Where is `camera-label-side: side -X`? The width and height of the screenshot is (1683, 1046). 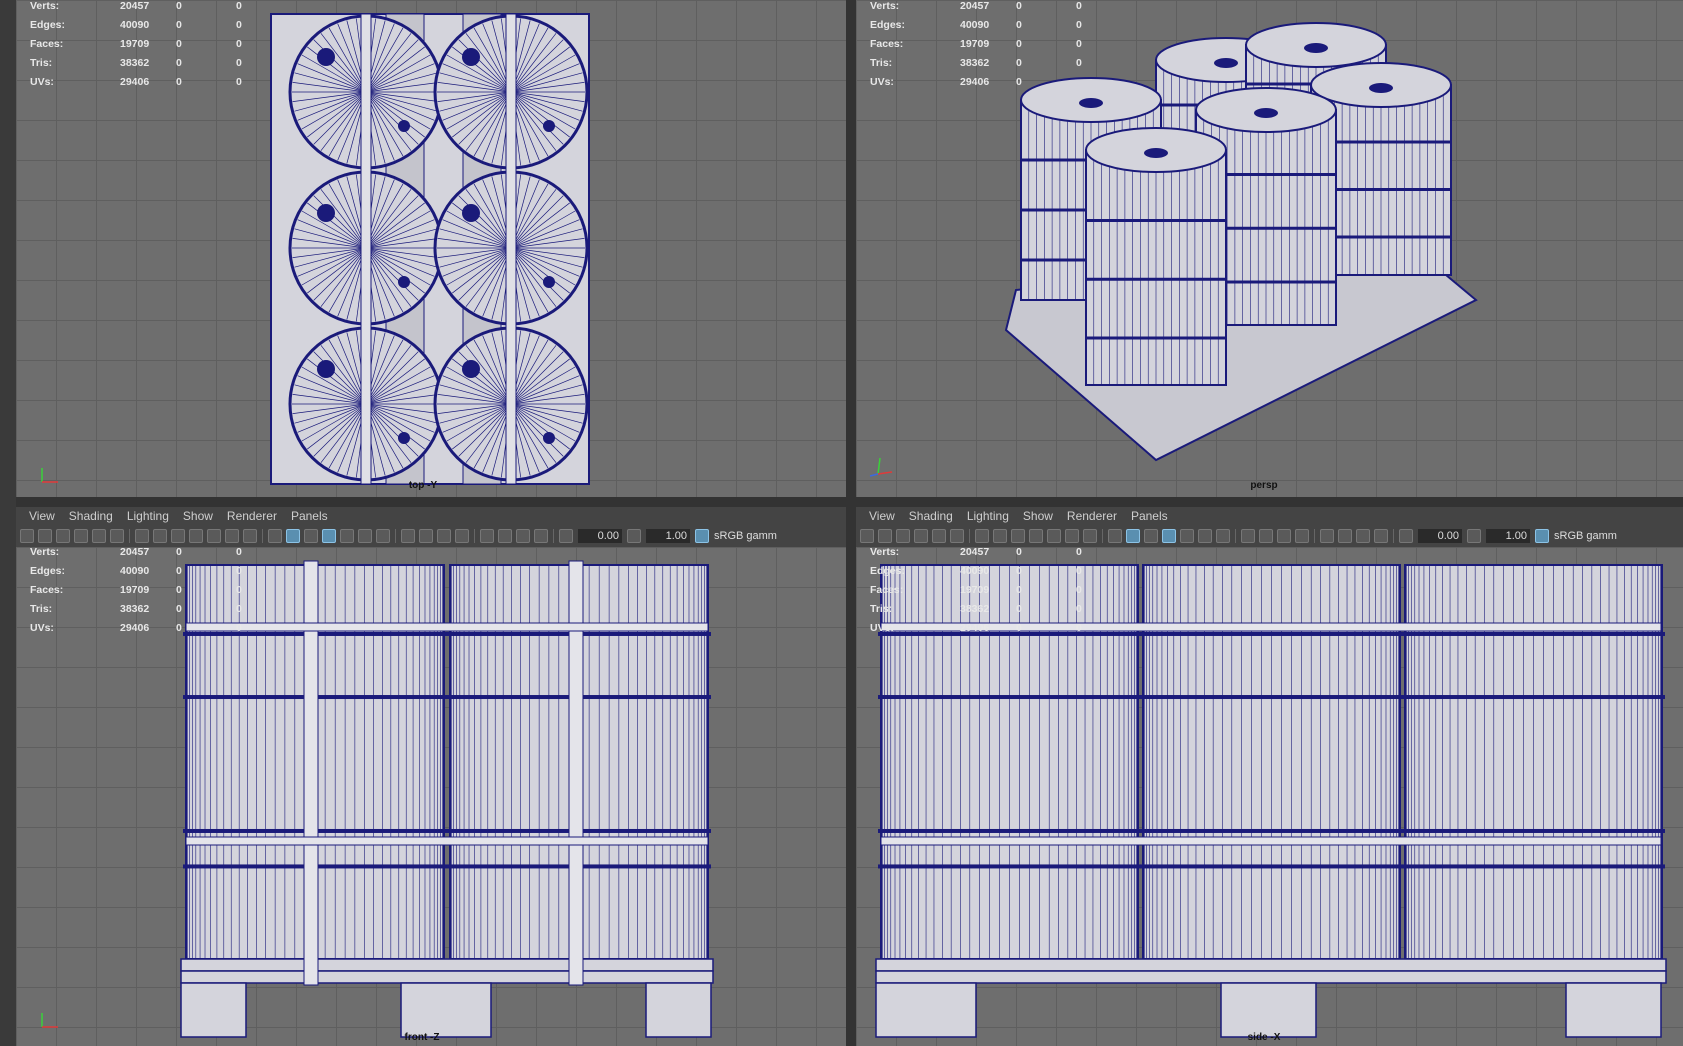
camera-label-side: side -X is located at coordinates (1264, 1037).